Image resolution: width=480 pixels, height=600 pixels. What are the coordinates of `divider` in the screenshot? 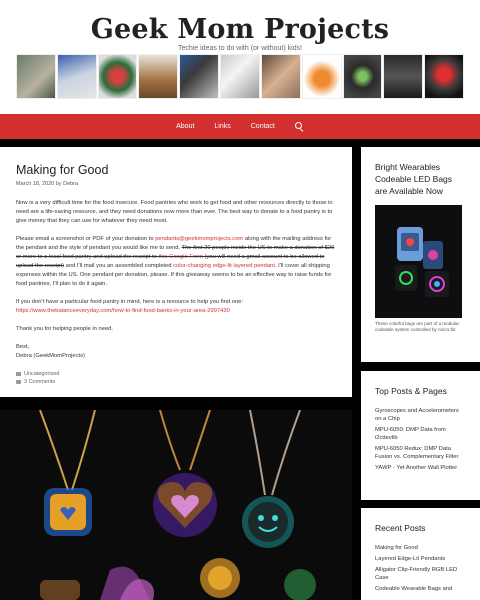 It's located at (240, 143).